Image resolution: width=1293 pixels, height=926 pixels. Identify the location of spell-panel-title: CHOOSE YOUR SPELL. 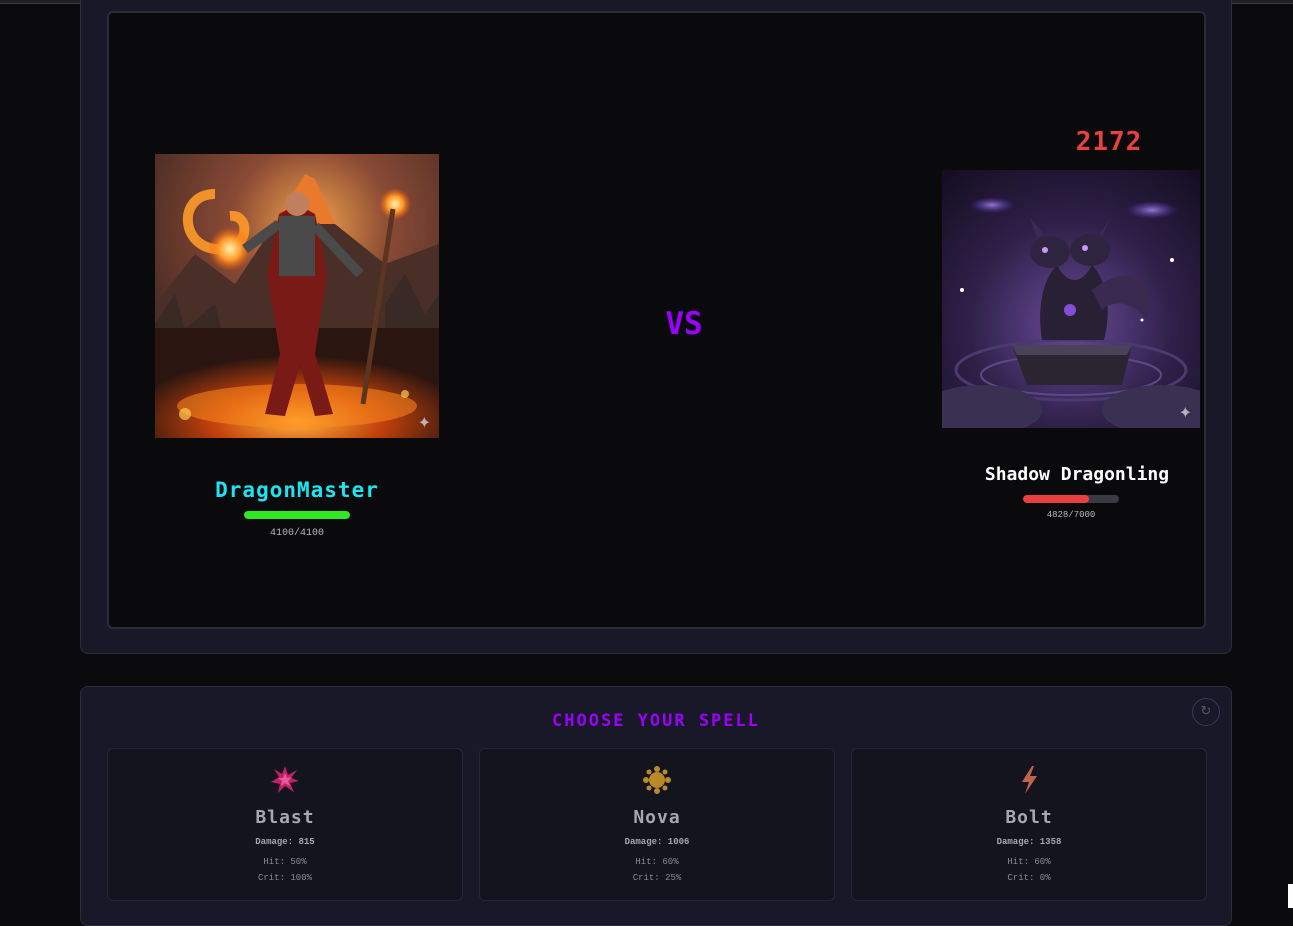
(656, 721).